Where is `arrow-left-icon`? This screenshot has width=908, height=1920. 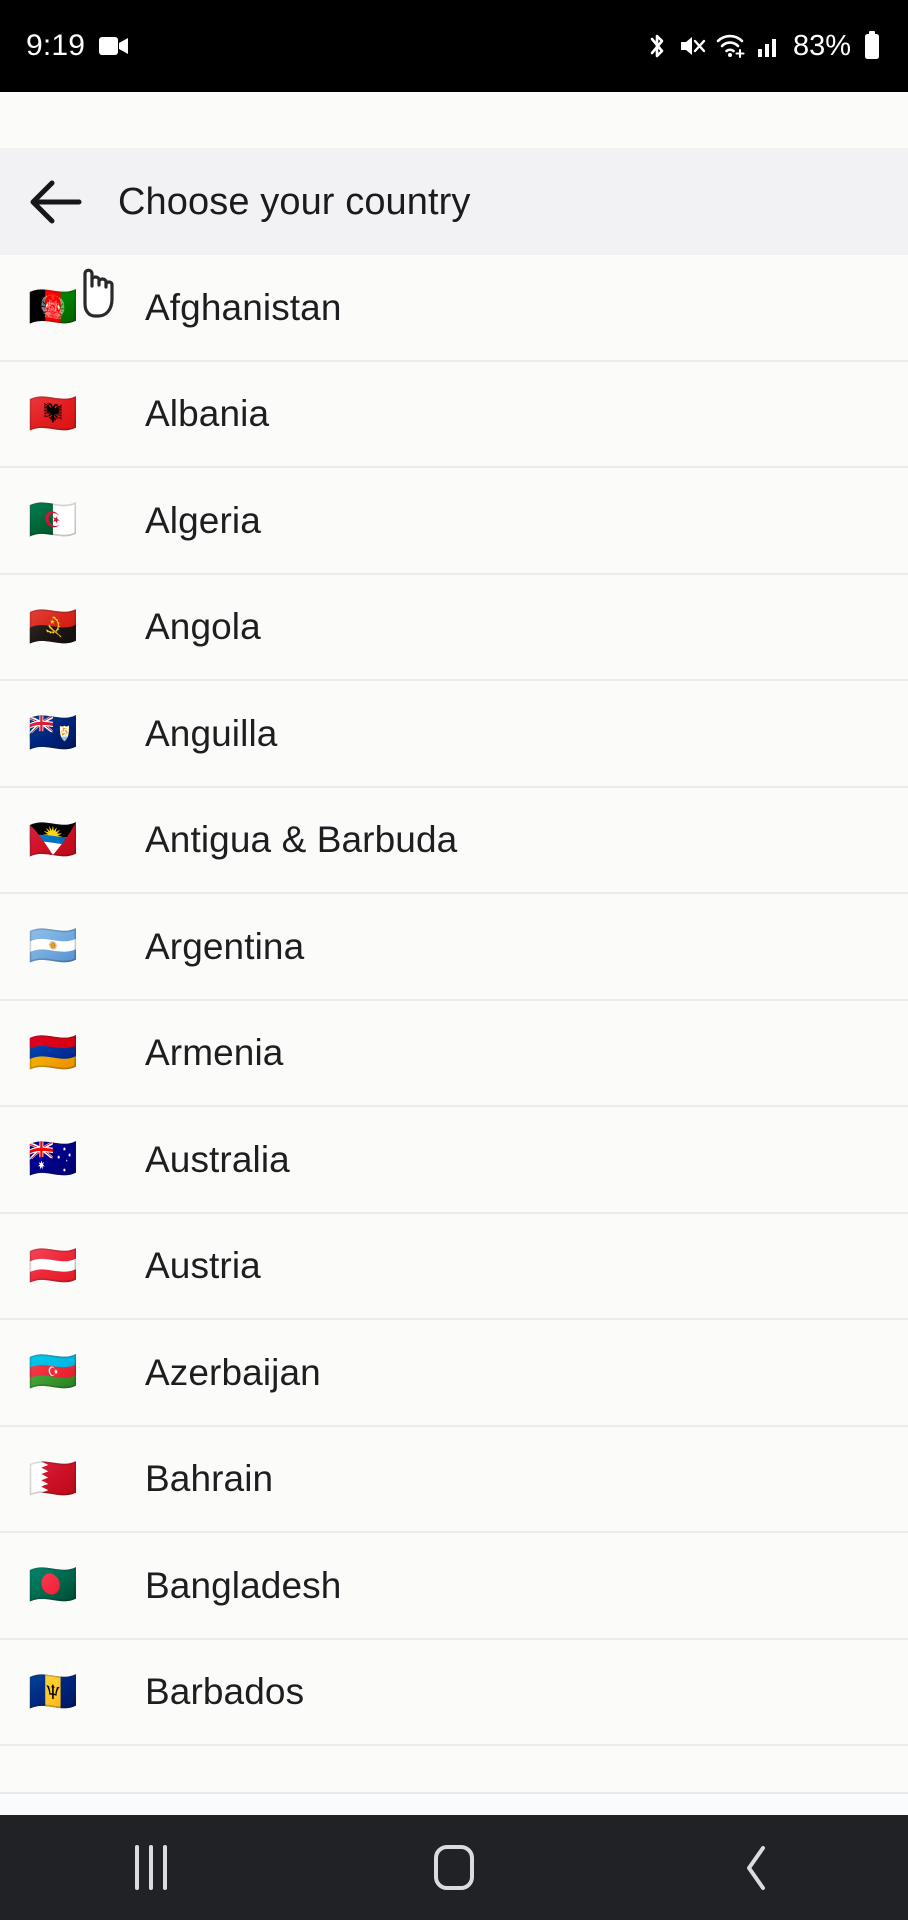 arrow-left-icon is located at coordinates (56, 202).